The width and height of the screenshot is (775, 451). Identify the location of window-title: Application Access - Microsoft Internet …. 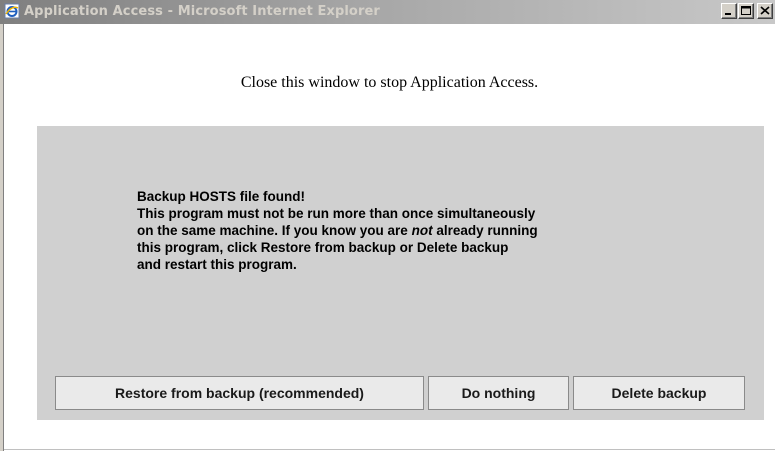
(202, 11).